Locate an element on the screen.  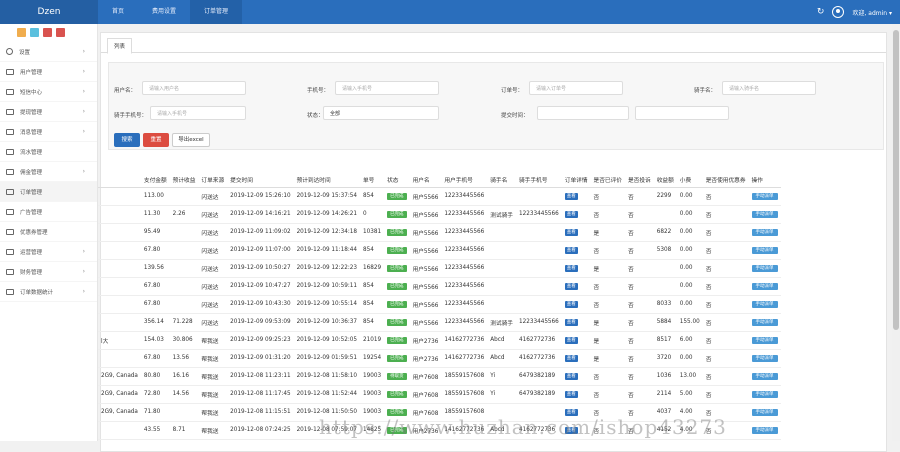
column-header: 骑手名 is located at coordinates (501, 180).